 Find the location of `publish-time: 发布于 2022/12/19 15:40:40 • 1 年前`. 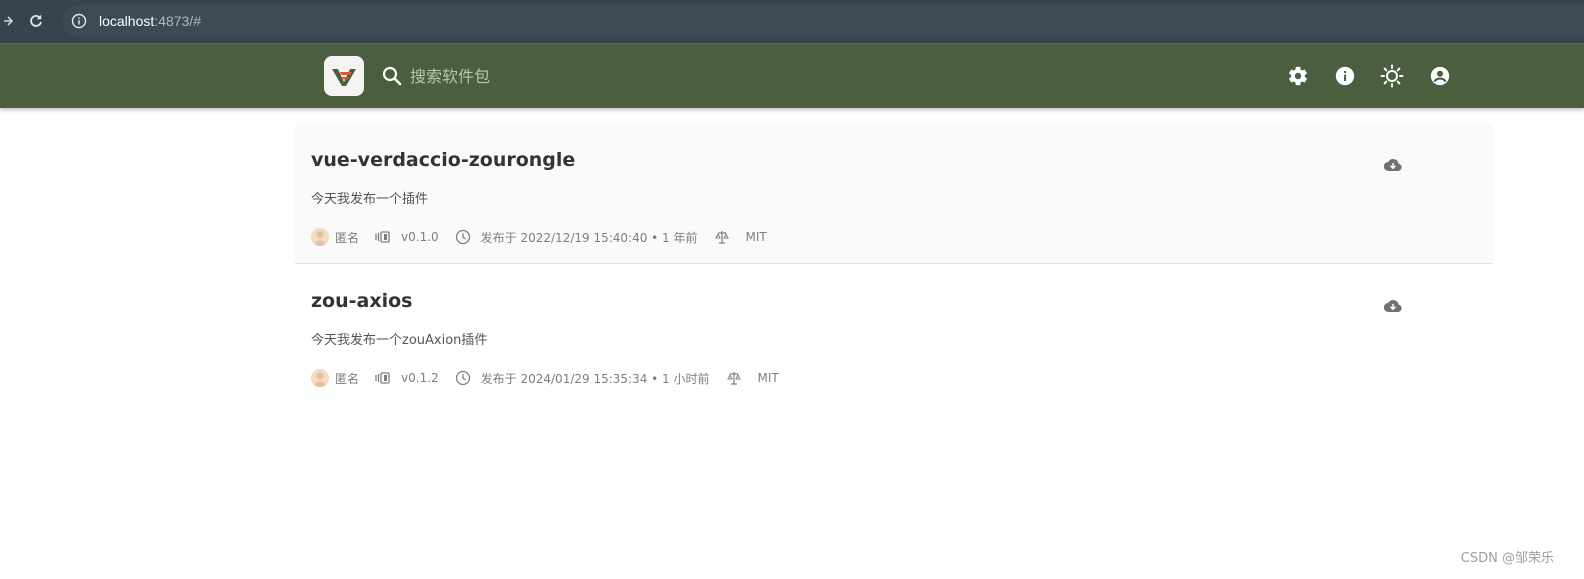

publish-time: 发布于 2022/12/19 15:40:40 • 1 年前 is located at coordinates (589, 237).